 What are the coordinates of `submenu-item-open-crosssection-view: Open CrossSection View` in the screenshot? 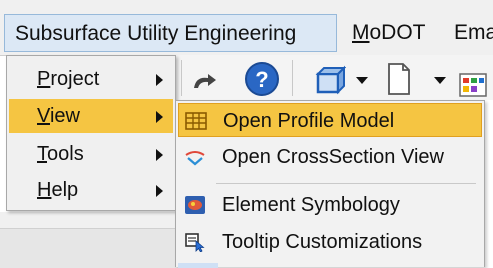 It's located at (330, 157).